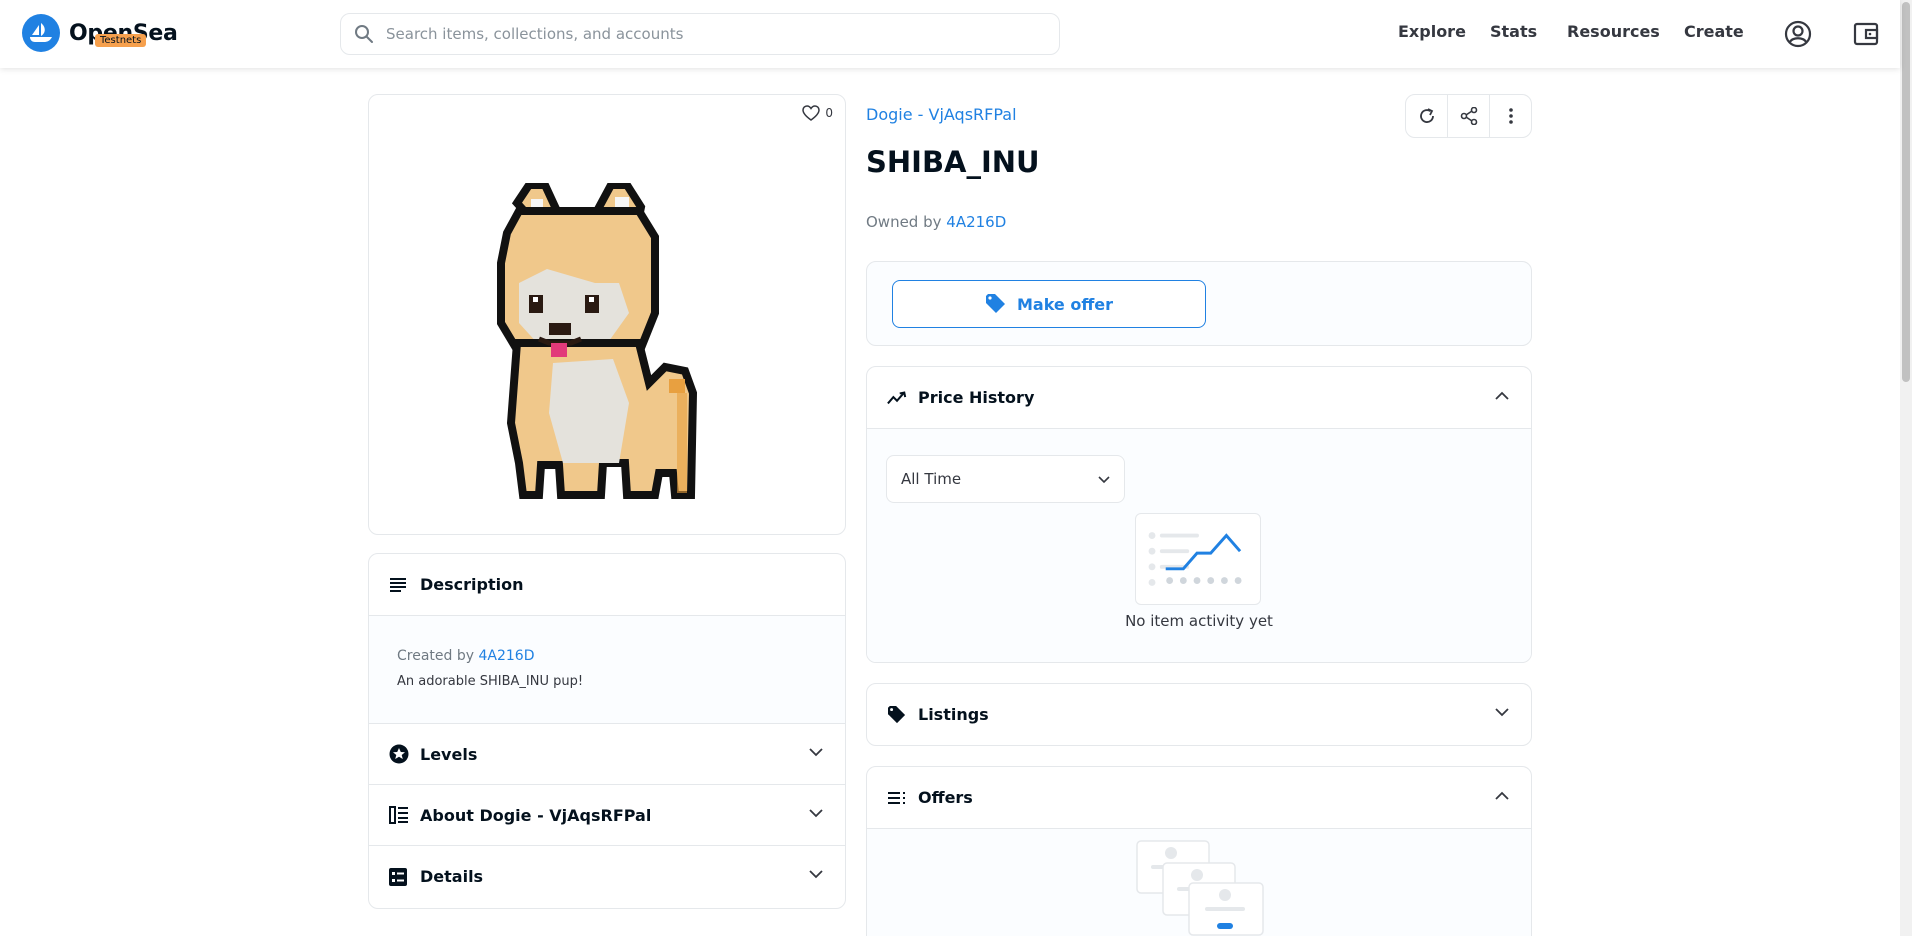 The height and width of the screenshot is (936, 1912). I want to click on owned-by: Owned by 4A216D, so click(936, 222).